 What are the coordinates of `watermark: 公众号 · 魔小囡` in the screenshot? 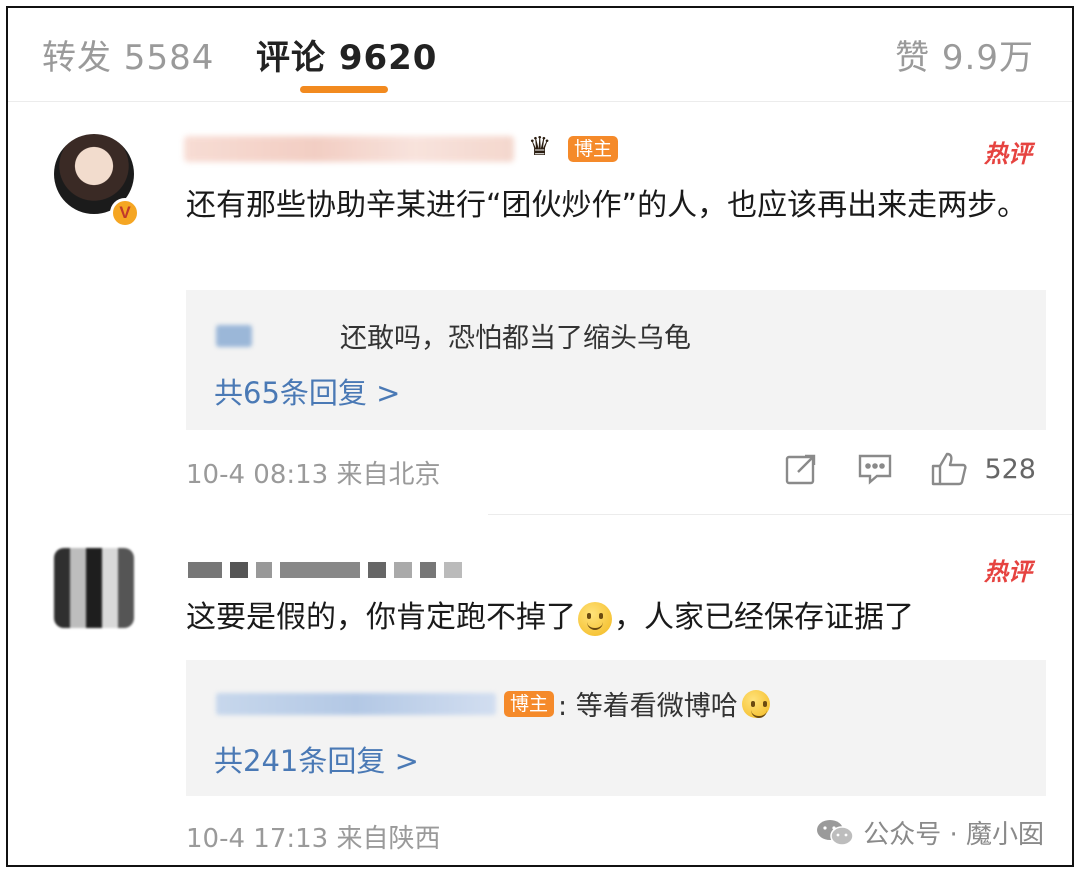 It's located at (929, 832).